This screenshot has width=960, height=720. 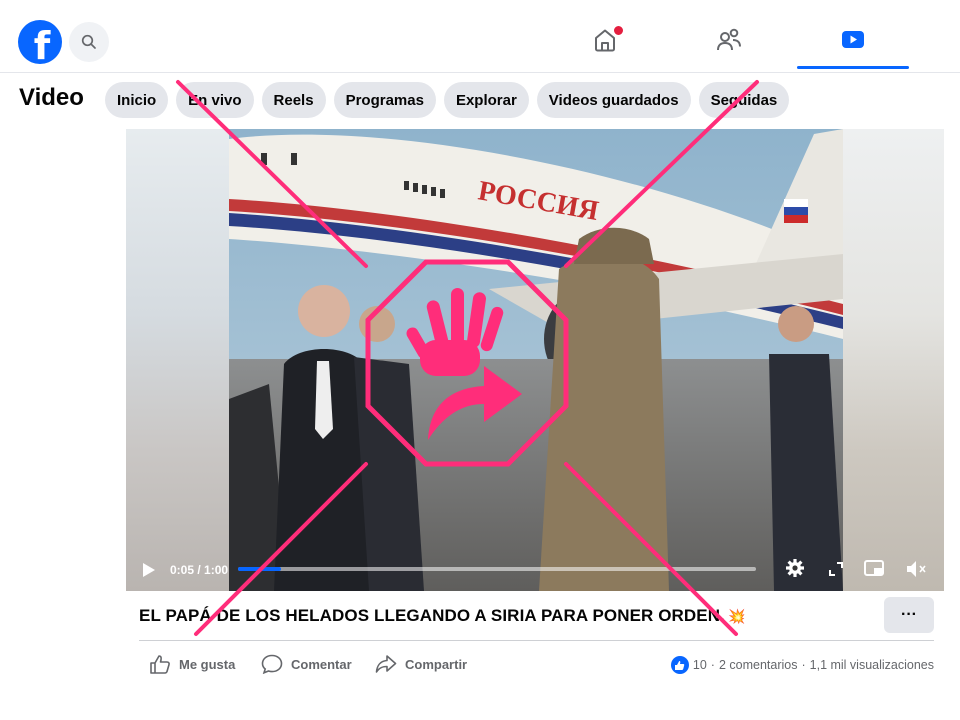 I want to click on search-icon, so click(x=88, y=41).